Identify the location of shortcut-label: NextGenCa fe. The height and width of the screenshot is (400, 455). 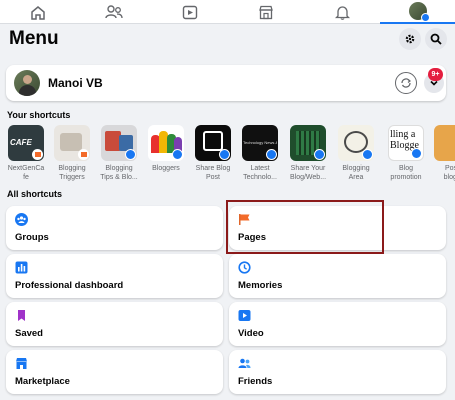
(26, 173).